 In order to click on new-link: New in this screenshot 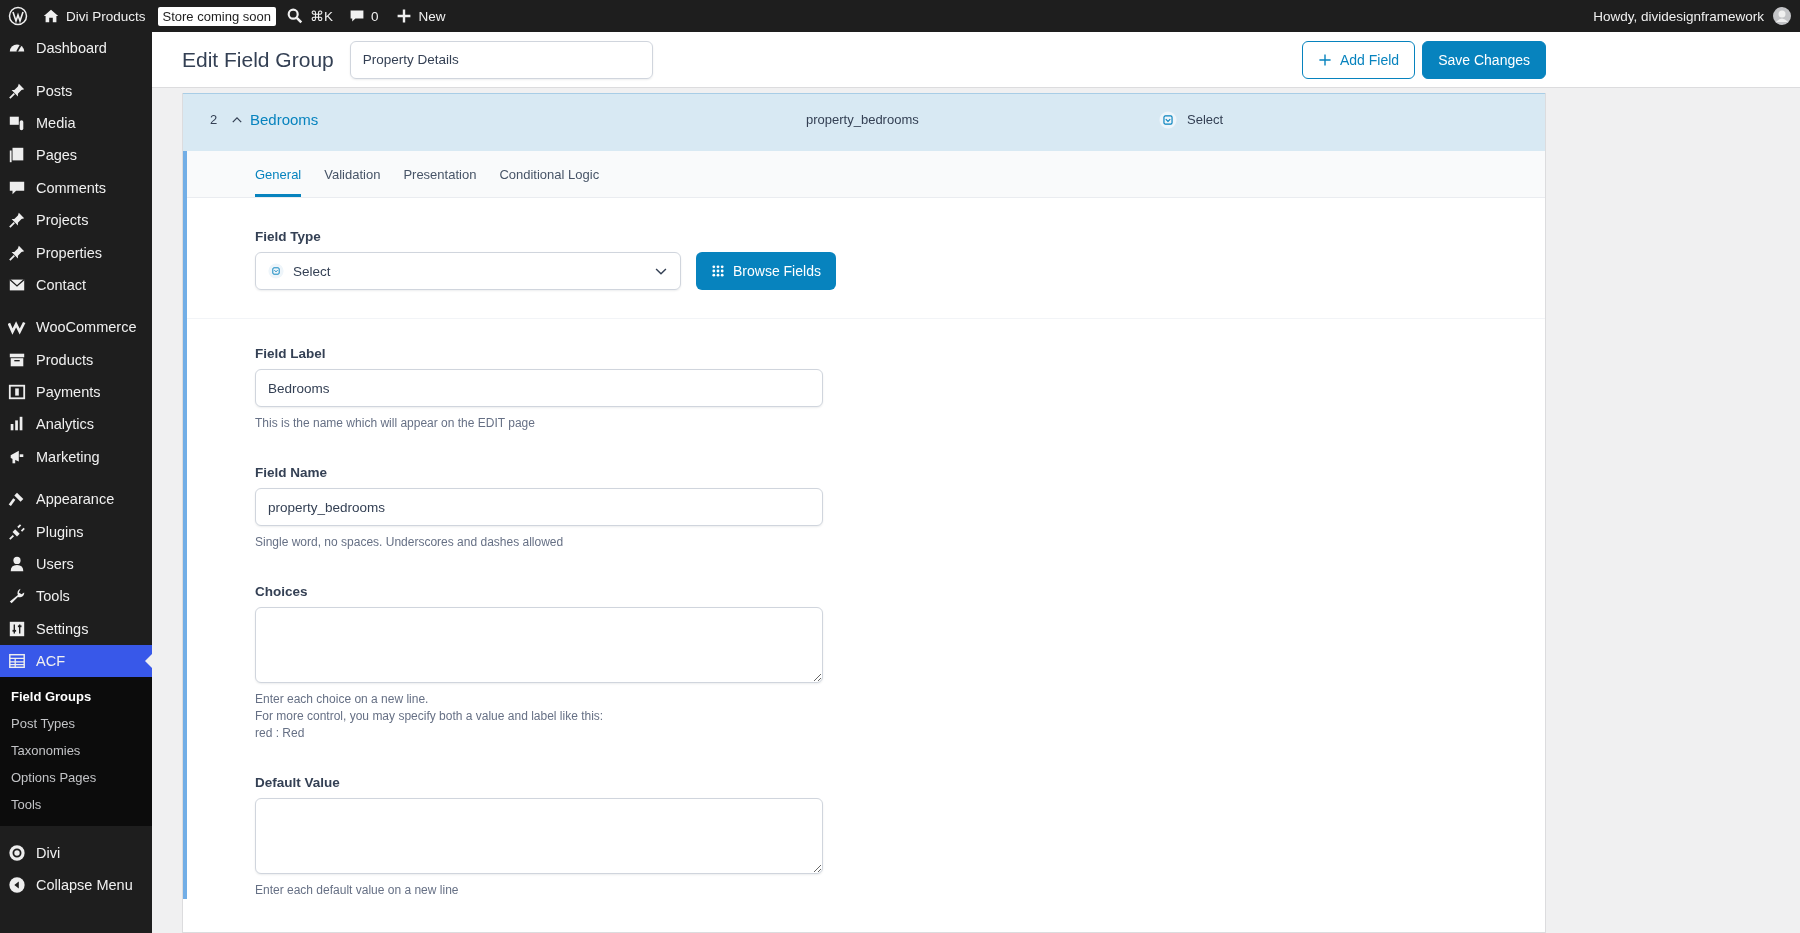, I will do `click(432, 16)`.